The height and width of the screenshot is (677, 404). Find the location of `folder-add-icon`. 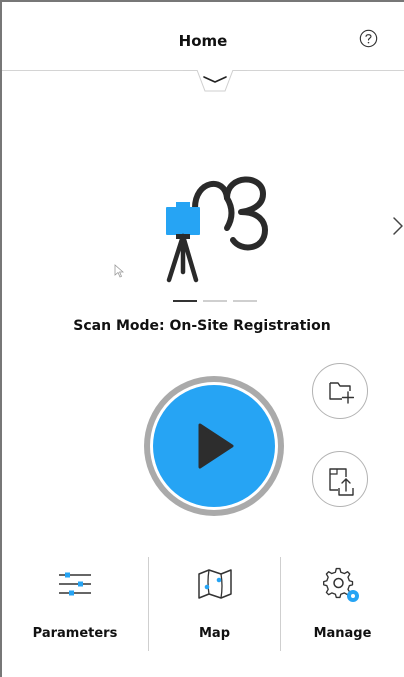

folder-add-icon is located at coordinates (341, 393).